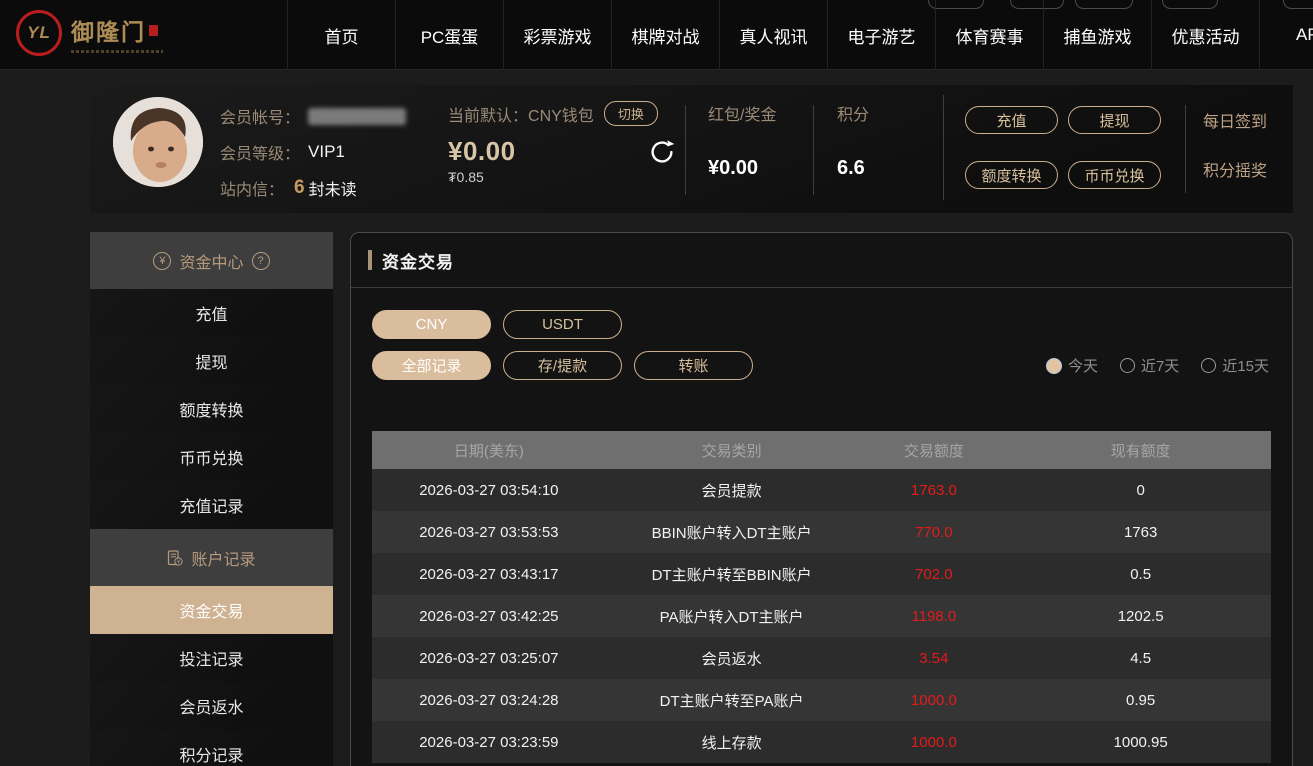  I want to click on nav-item-捕鱼游戏: 捕鱼游戏, so click(1097, 35).